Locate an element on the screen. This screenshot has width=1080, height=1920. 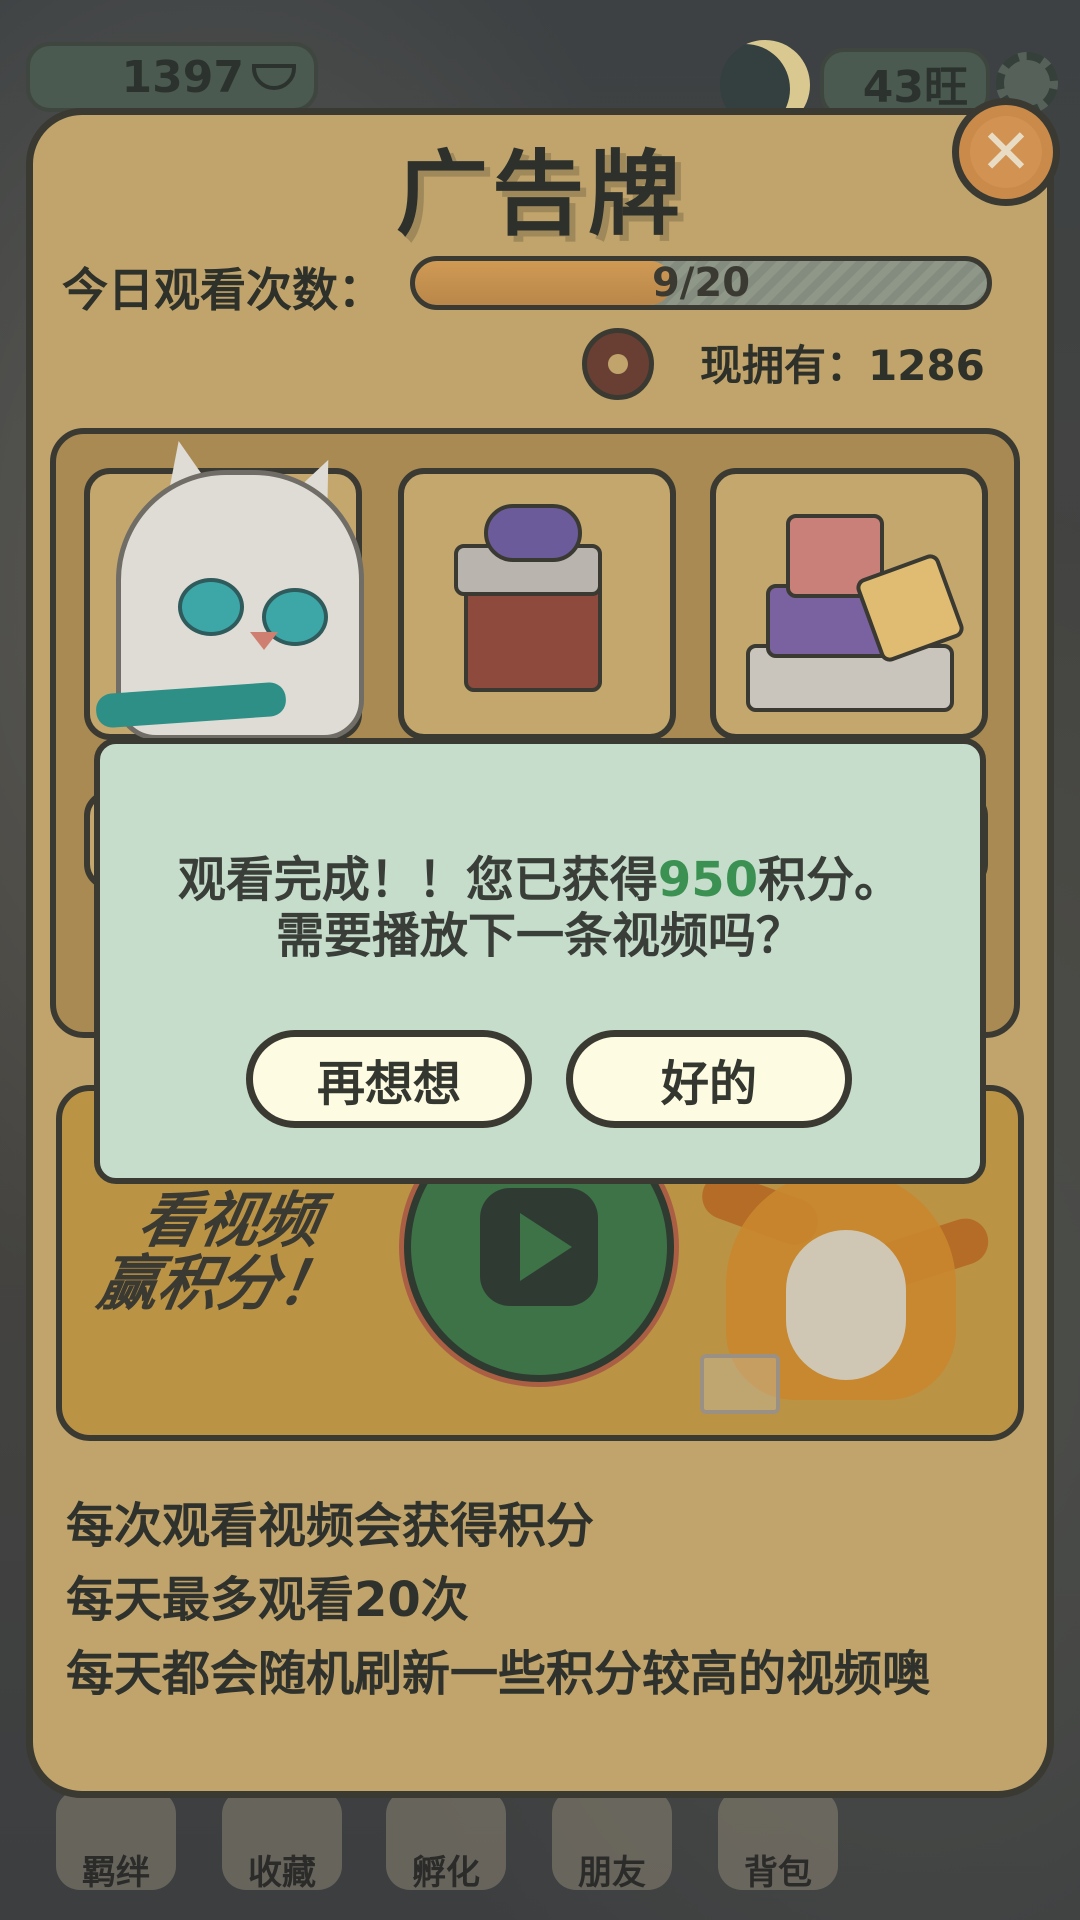
coin-counter: 1397 is located at coordinates (172, 77).